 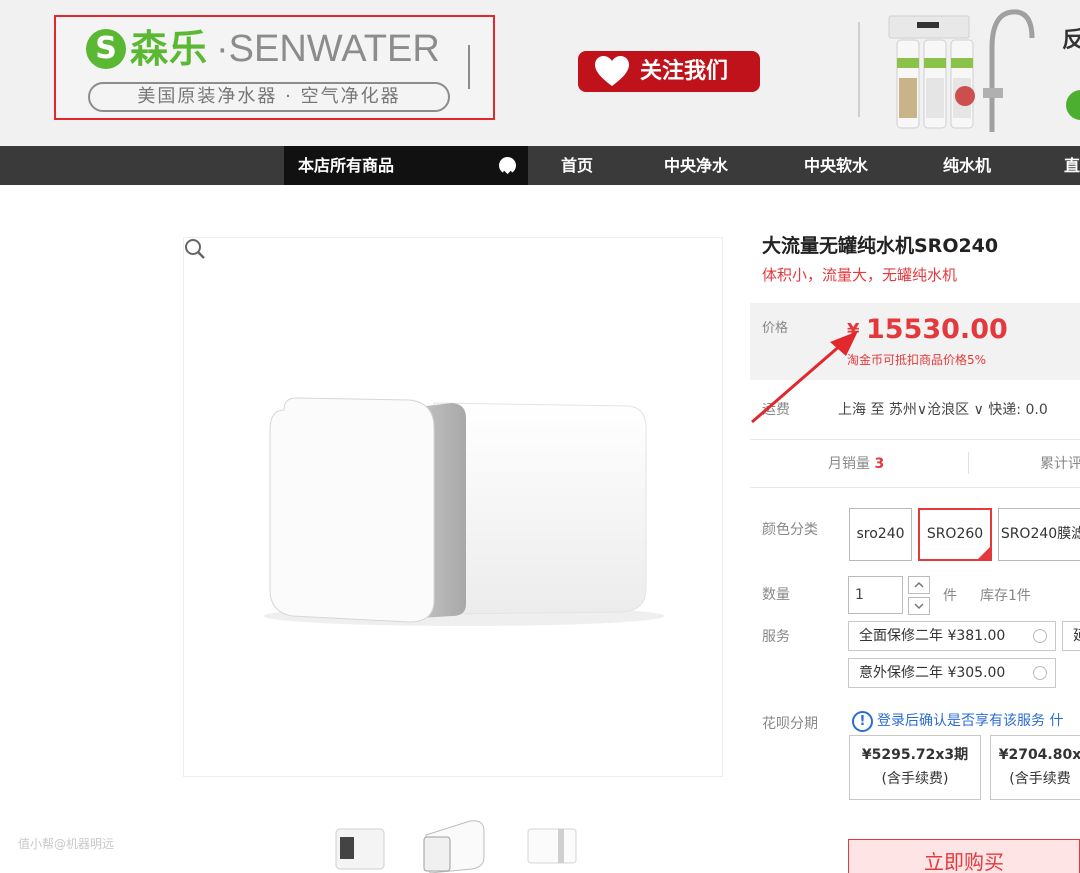 What do you see at coordinates (612, 71) in the screenshot?
I see `heart-icon` at bounding box center [612, 71].